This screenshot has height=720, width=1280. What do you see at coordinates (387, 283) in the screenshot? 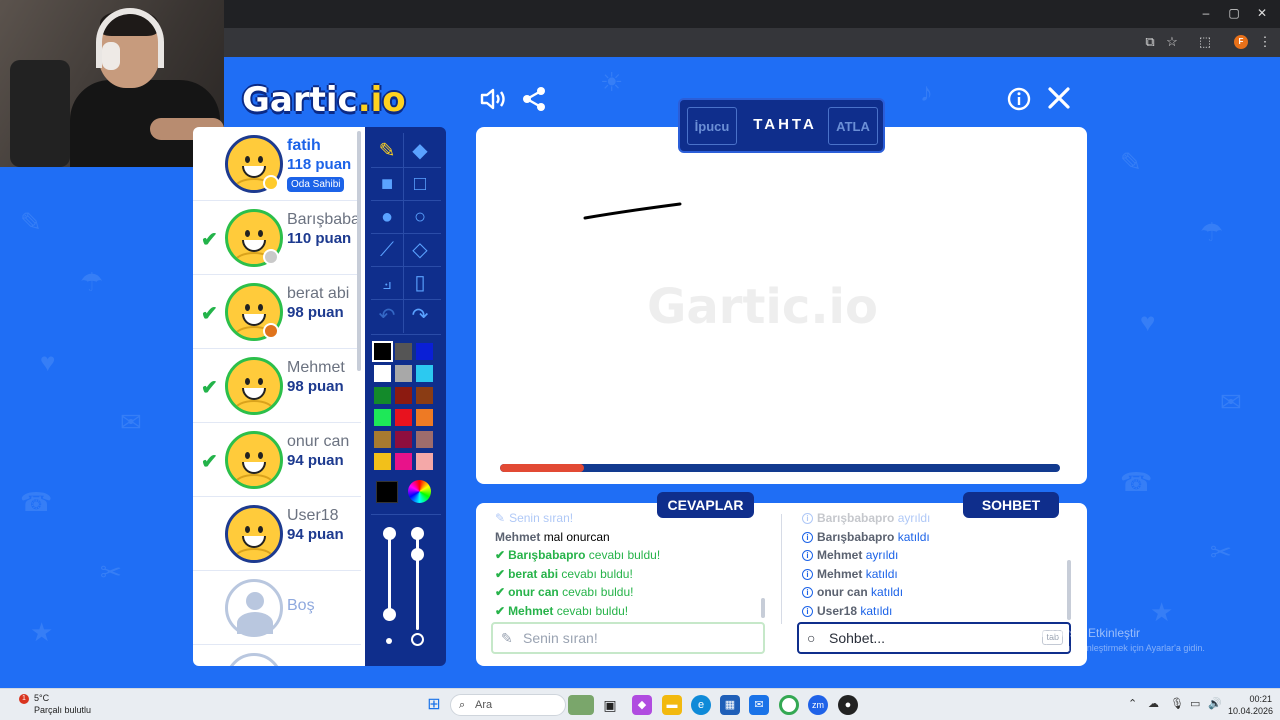
I see `eyedropper-tool-icon: ⟓` at bounding box center [387, 283].